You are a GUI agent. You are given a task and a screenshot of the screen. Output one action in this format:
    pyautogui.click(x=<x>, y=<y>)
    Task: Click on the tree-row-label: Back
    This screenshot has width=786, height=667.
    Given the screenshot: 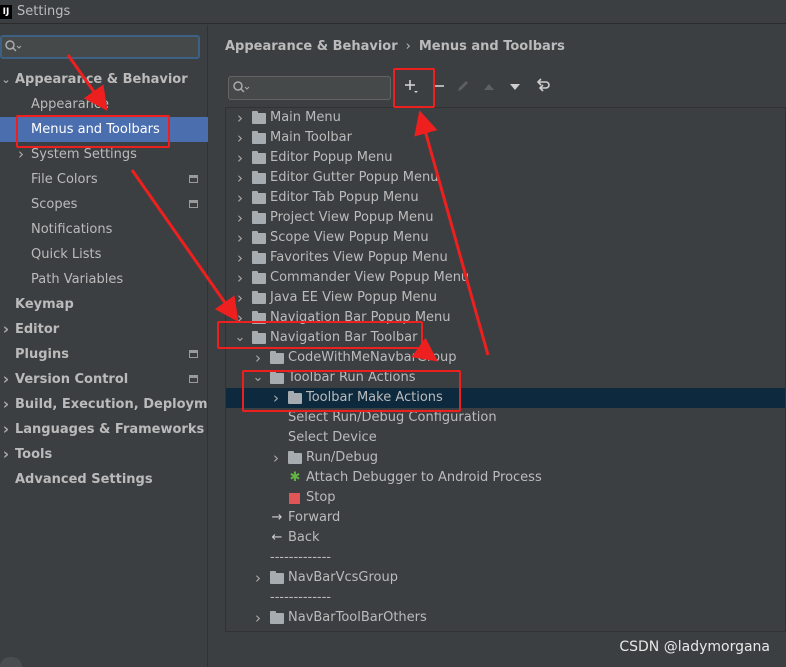 What is the action you would take?
    pyautogui.click(x=304, y=537)
    